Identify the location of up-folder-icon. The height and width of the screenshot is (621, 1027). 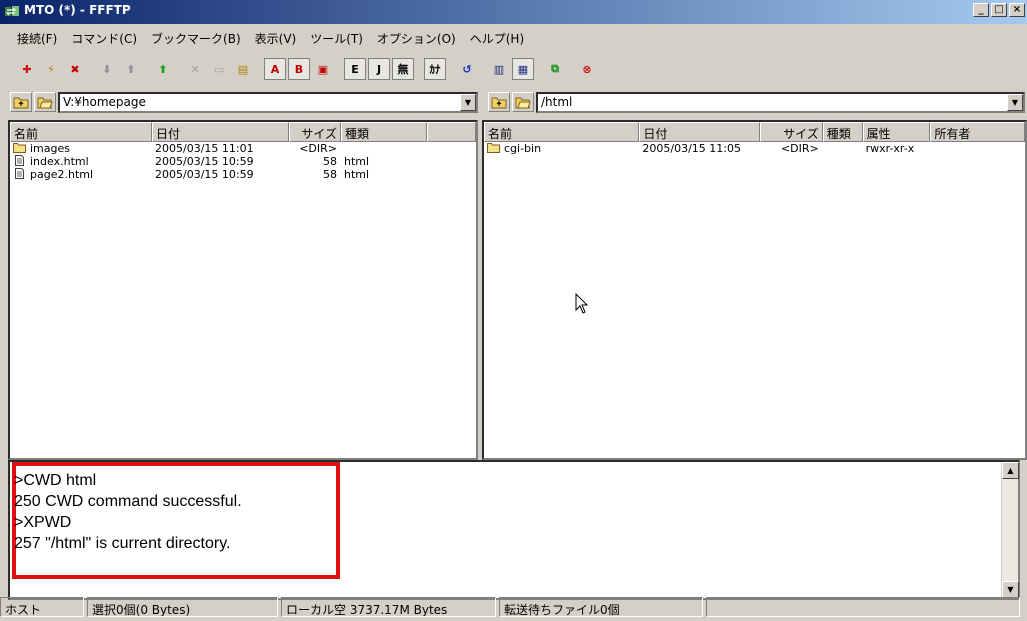
(499, 103).